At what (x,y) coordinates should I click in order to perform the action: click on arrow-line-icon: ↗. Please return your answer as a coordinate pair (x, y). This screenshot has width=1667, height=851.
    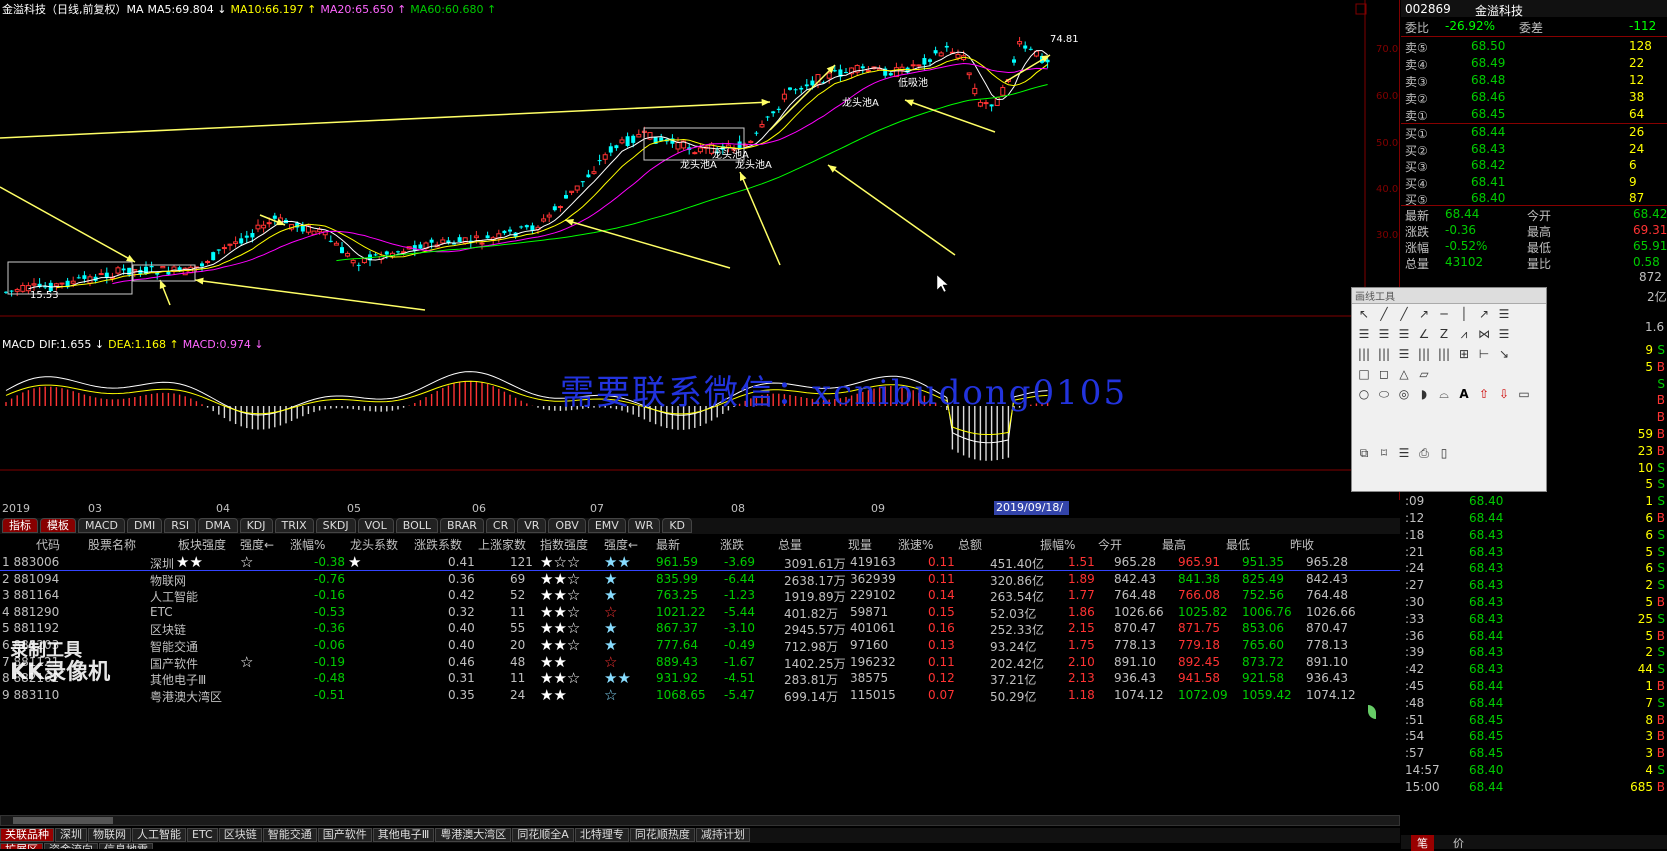
    Looking at the image, I should click on (1424, 314).